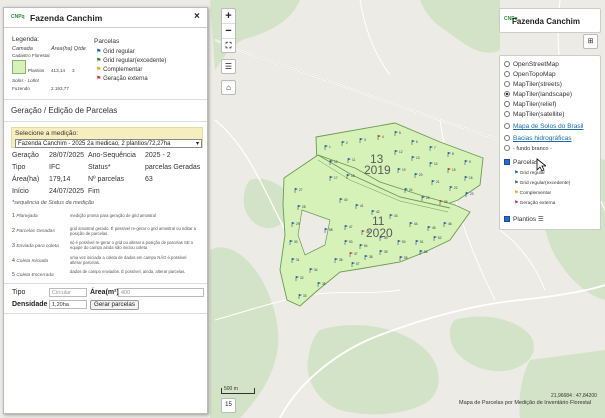  What do you see at coordinates (546, 21) in the screenshot?
I see `map-title: Fazenda Canchim` at bounding box center [546, 21].